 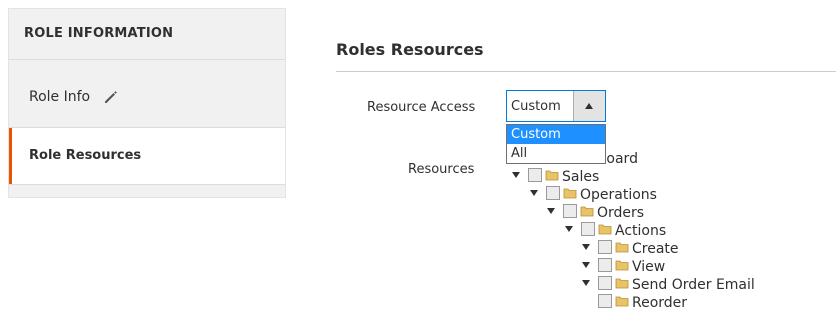 What do you see at coordinates (586, 71) in the screenshot?
I see `section-divider` at bounding box center [586, 71].